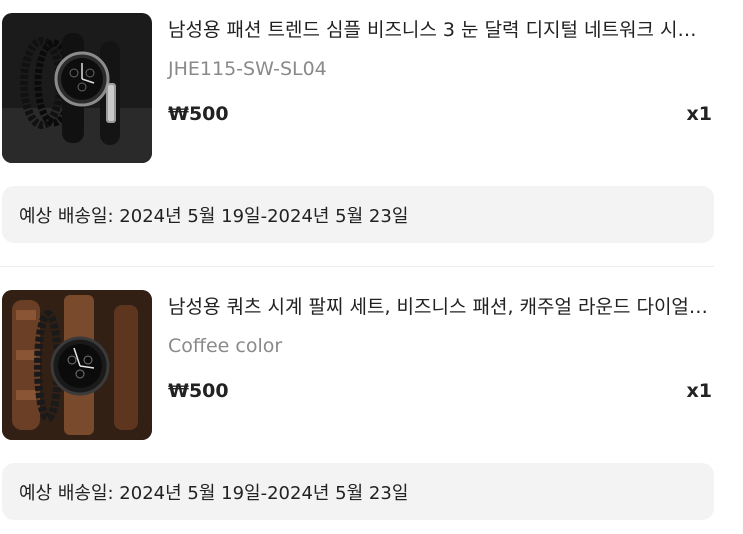 Image resolution: width=743 pixels, height=534 pixels. What do you see at coordinates (225, 346) in the screenshot?
I see `product-variant: Coffee color` at bounding box center [225, 346].